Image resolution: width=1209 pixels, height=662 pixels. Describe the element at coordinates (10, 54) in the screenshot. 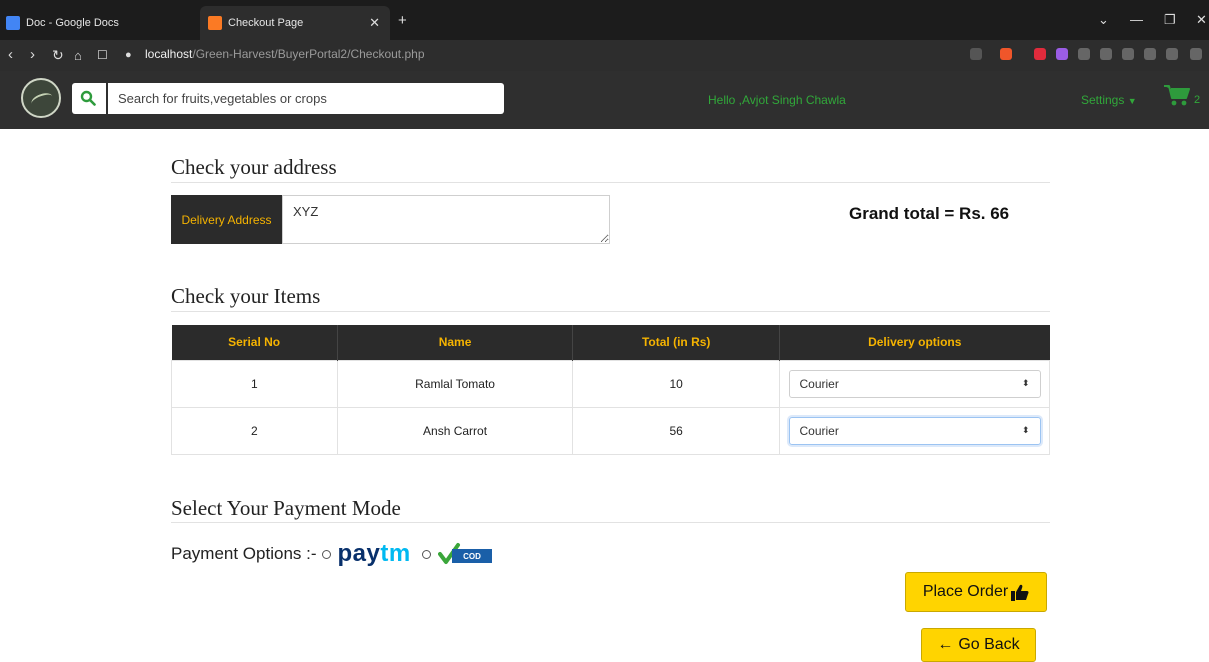

I see `back-icon: ‹` at that location.